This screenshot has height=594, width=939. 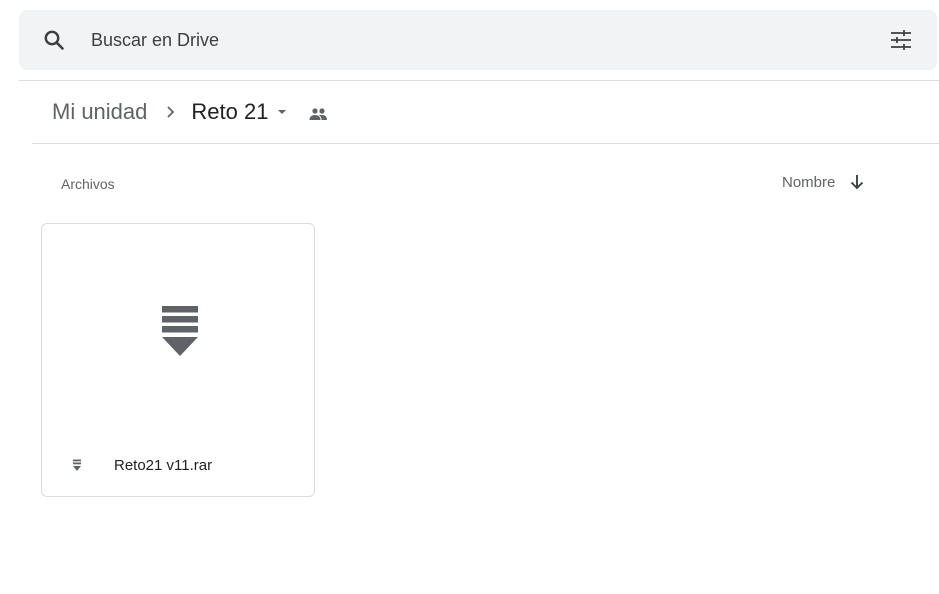 I want to click on breadcrumb-current-folder: Reto 21, so click(x=241, y=112).